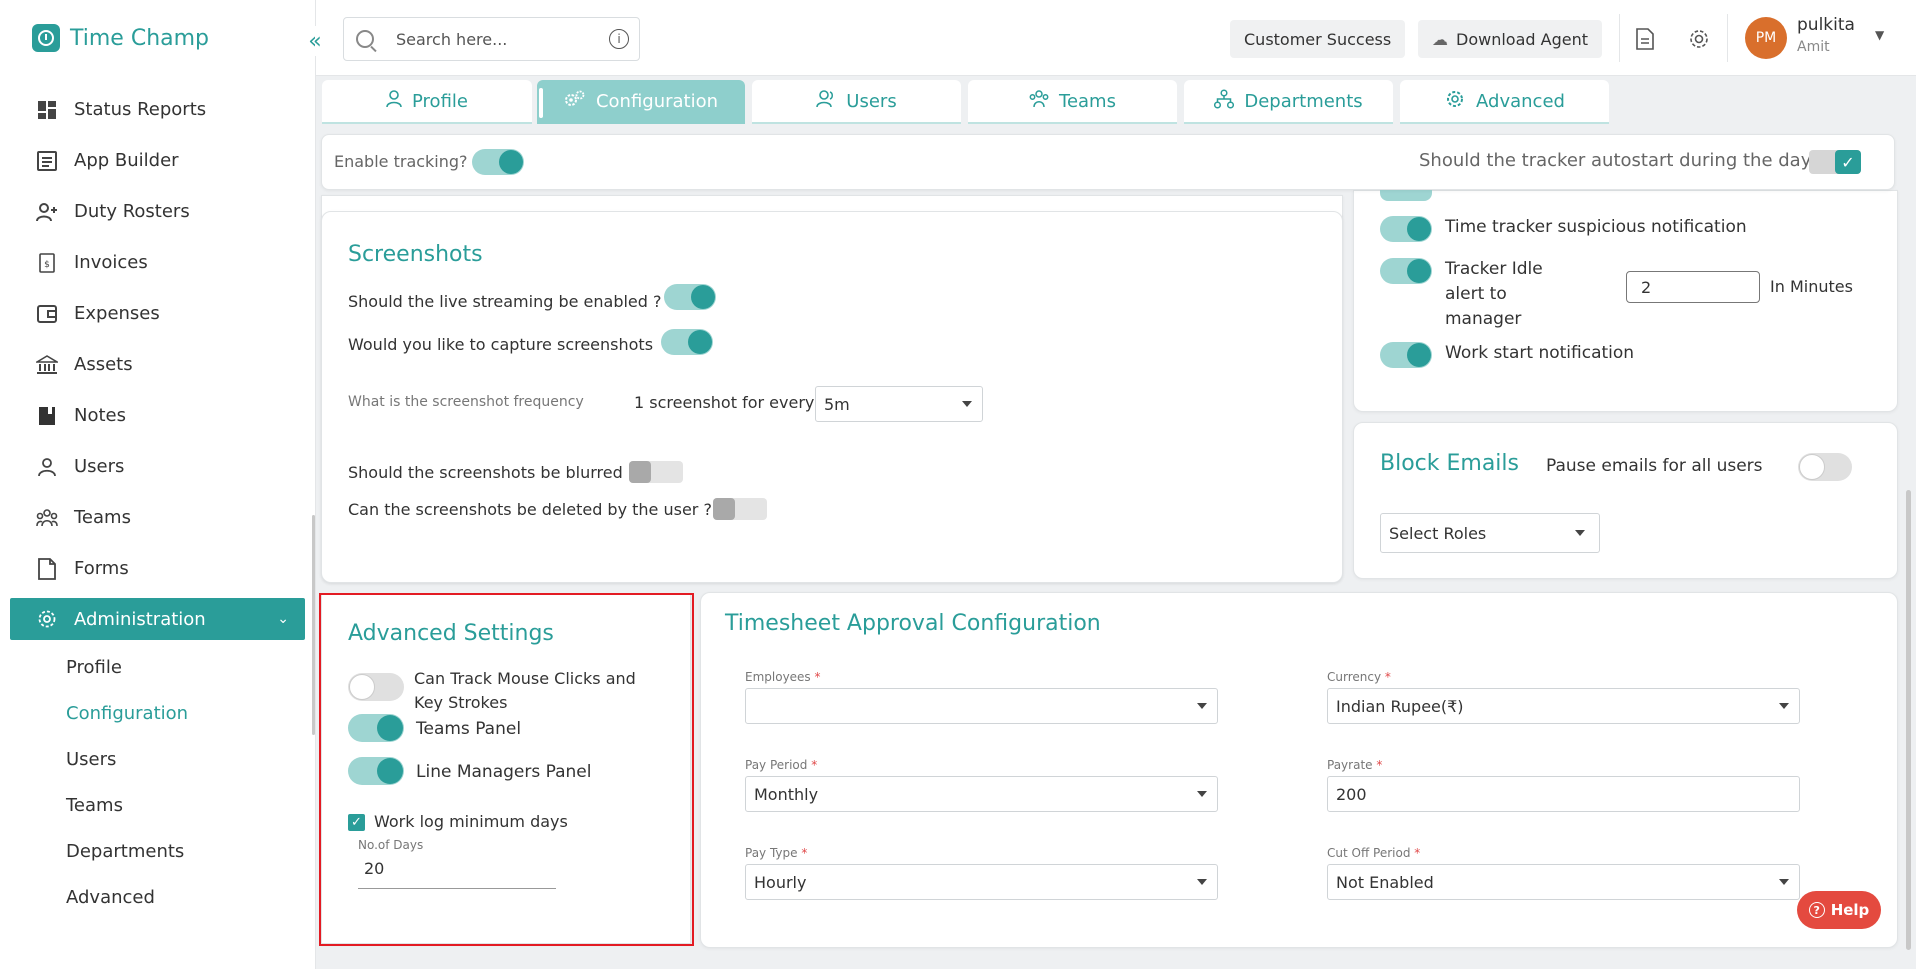  What do you see at coordinates (641, 102) in the screenshot?
I see `tab-configuration: Configuration` at bounding box center [641, 102].